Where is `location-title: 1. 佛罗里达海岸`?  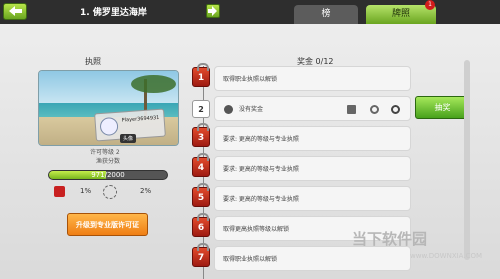 location-title: 1. 佛罗里达海岸 is located at coordinates (113, 13).